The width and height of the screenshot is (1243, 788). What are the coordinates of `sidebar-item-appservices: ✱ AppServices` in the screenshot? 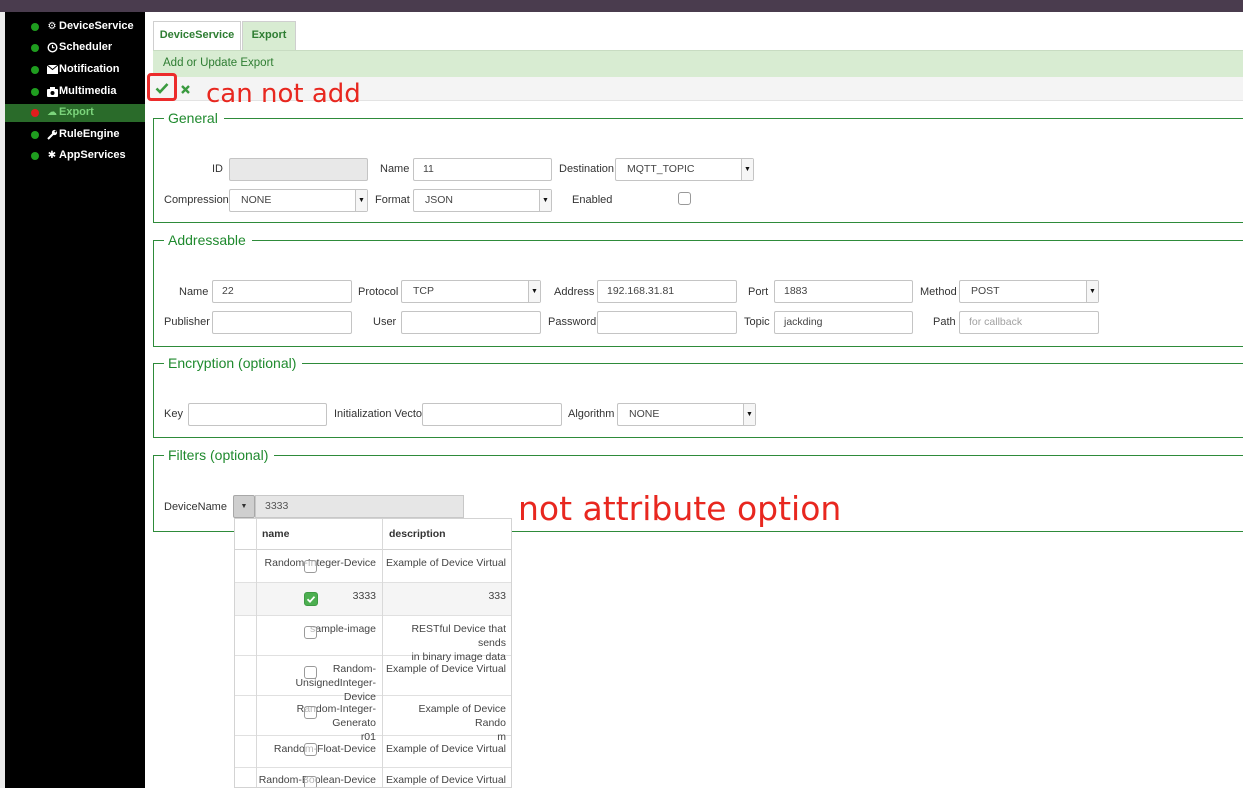 It's located at (75, 156).